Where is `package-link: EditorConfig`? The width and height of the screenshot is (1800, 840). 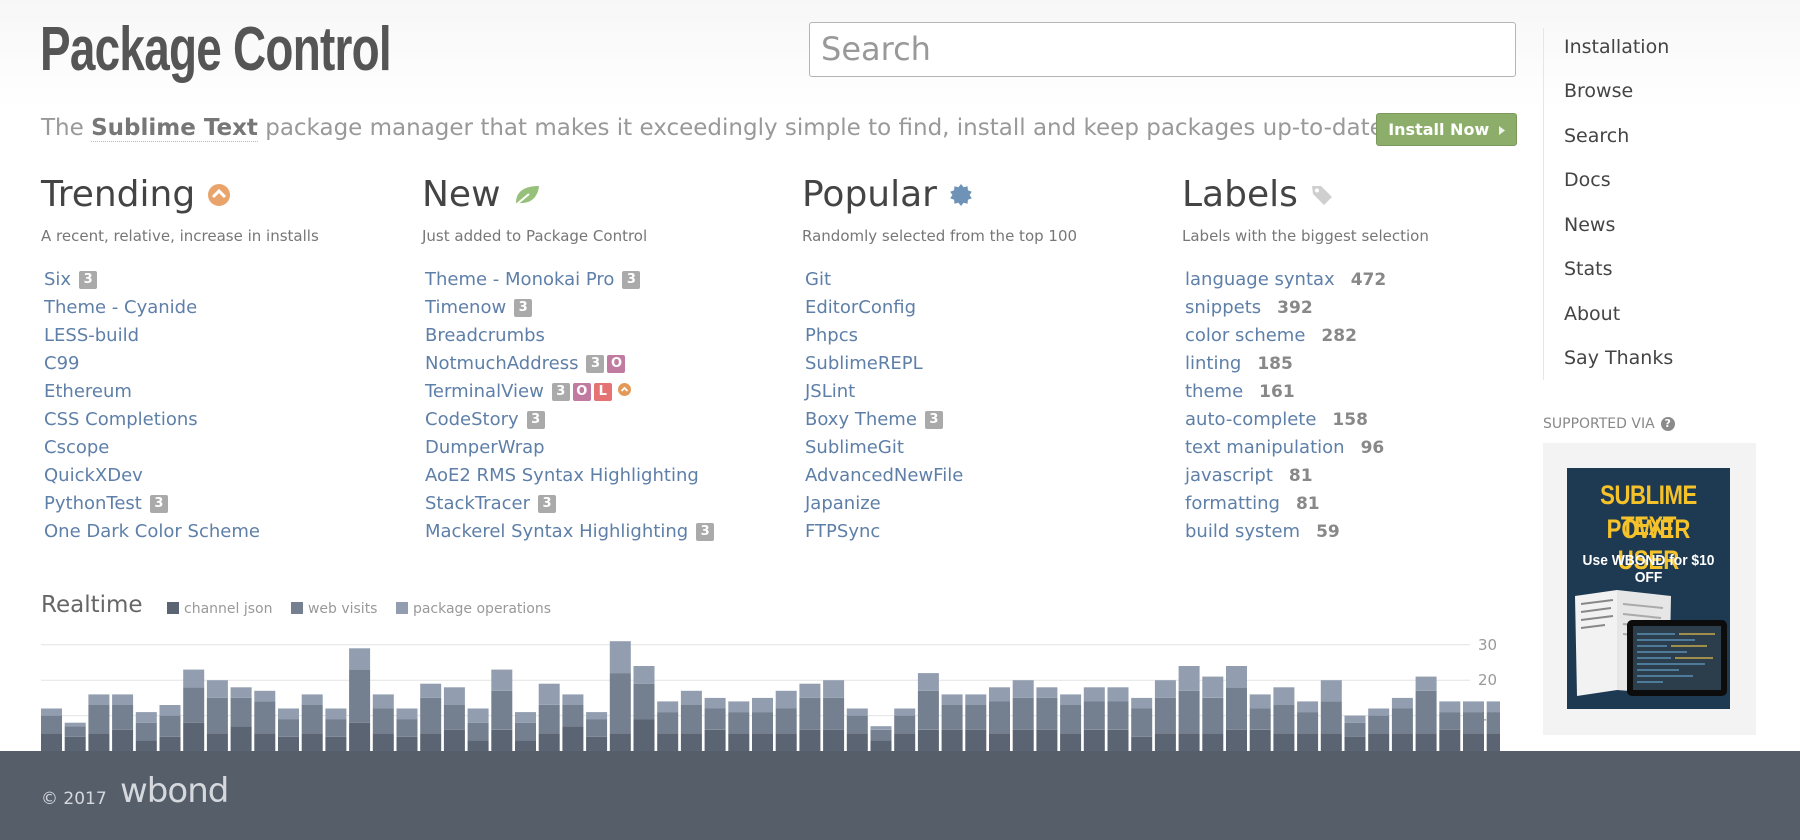 package-link: EditorConfig is located at coordinates (860, 307).